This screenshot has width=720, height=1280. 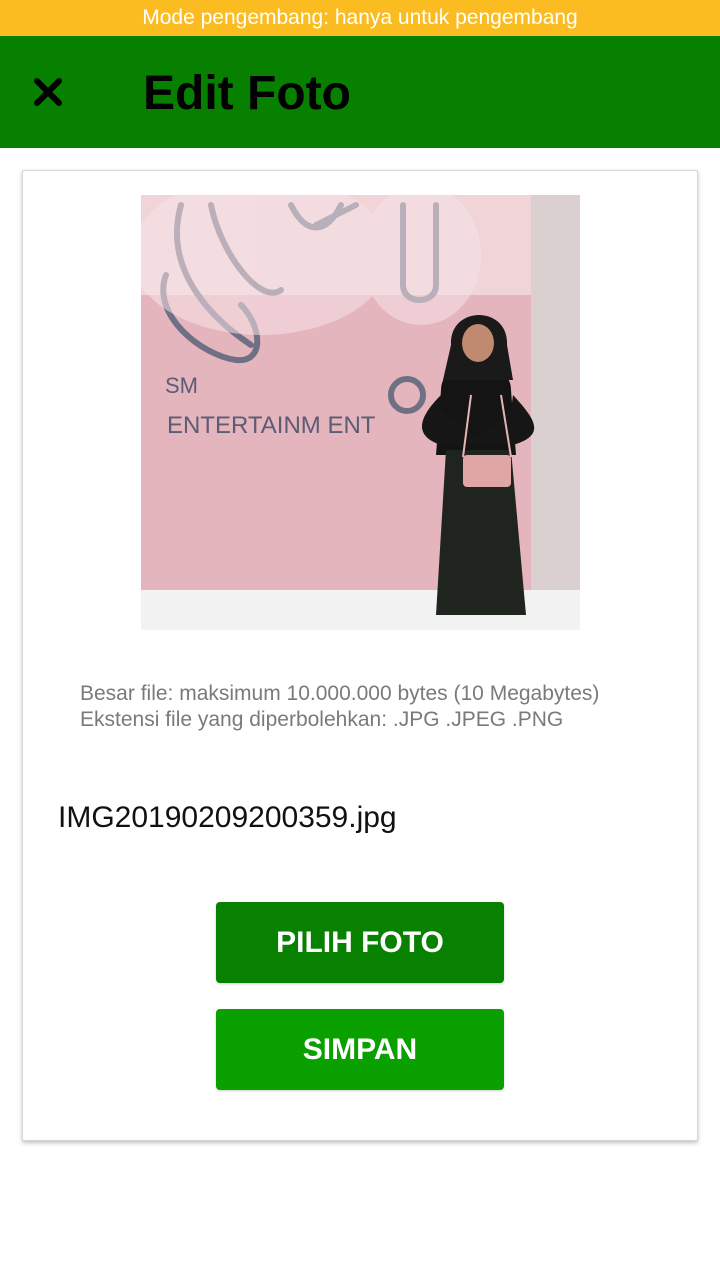 What do you see at coordinates (181, 385) in the screenshot?
I see `sign-text-sm: SM` at bounding box center [181, 385].